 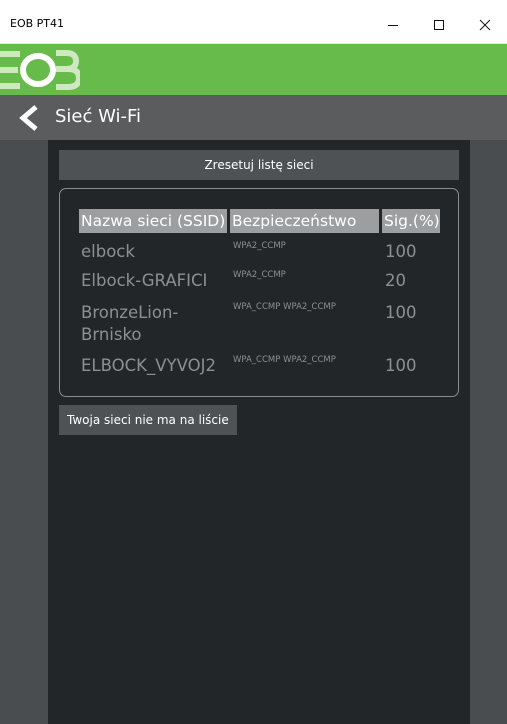 I want to click on reset-network-list-button: Zresetuj listę sieci, so click(x=259, y=165).